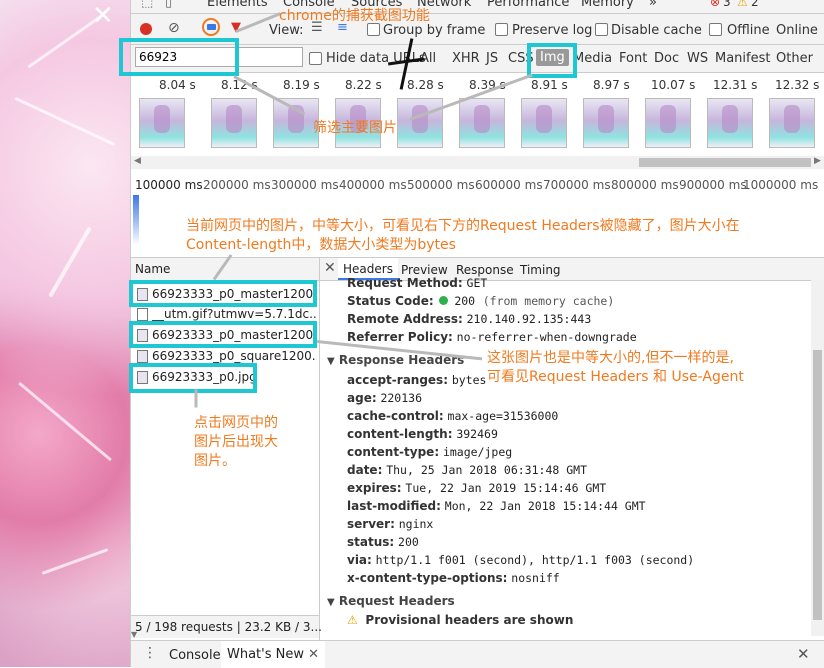 The image size is (824, 668). I want to click on filter-media: Media, so click(592, 58).